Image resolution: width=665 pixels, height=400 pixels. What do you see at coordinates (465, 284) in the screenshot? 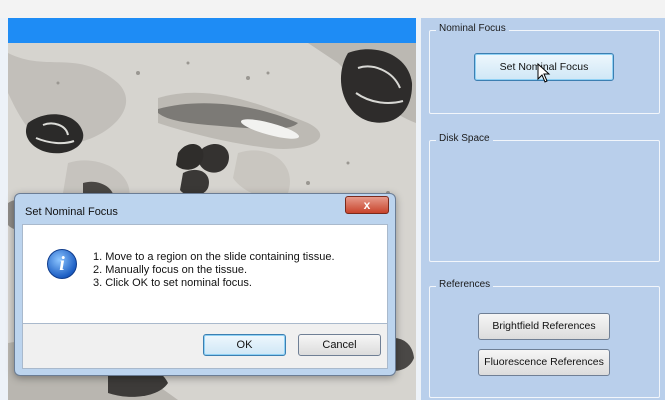
I see `references-legend: References` at bounding box center [465, 284].